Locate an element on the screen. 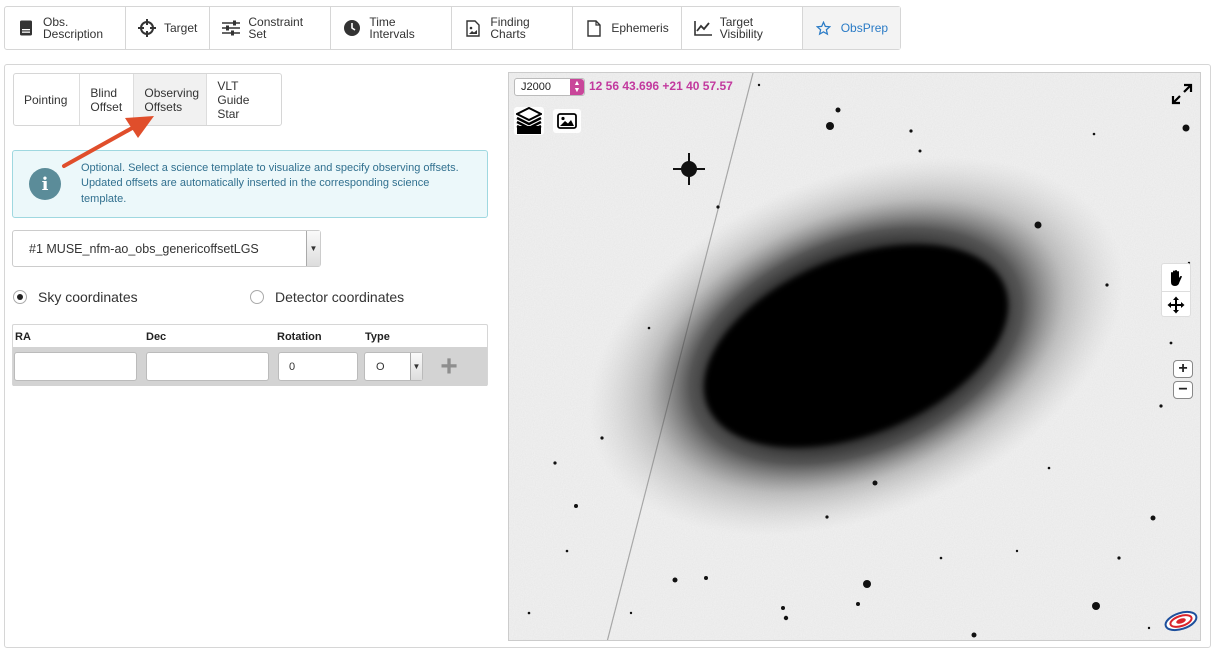 The image size is (1221, 654). tab-label: Target Visibility is located at coordinates (741, 28).